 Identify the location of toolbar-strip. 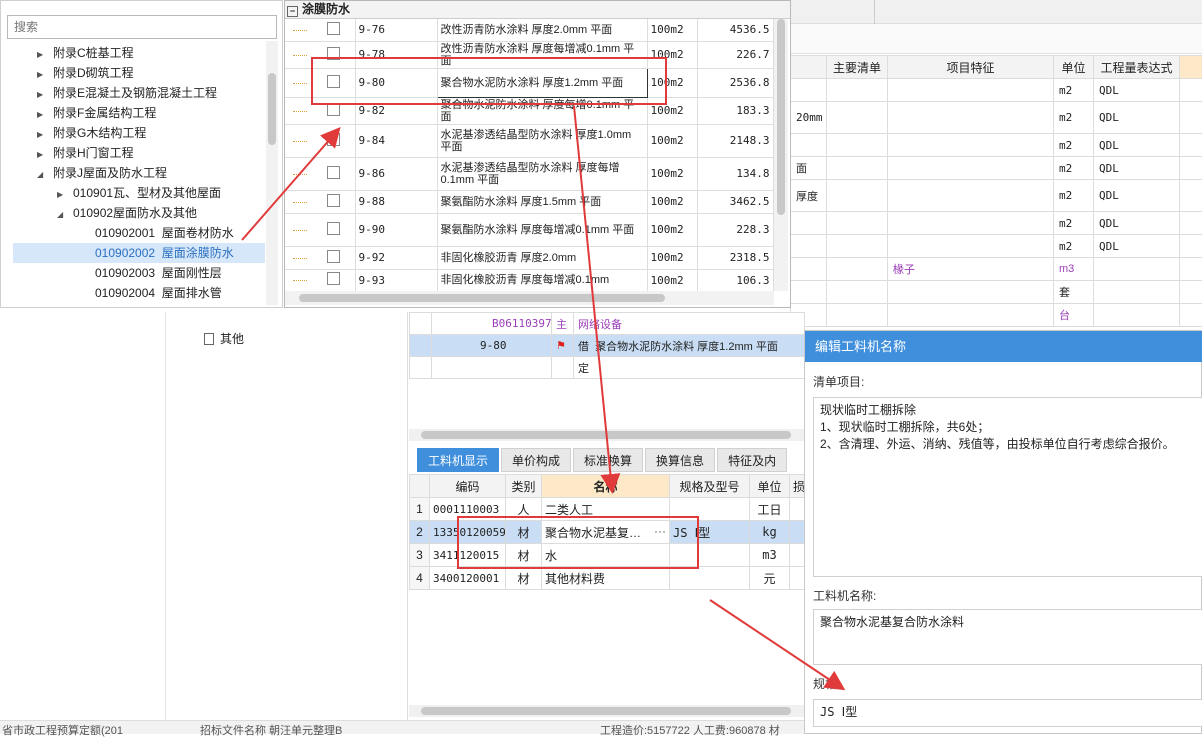
(996, 39).